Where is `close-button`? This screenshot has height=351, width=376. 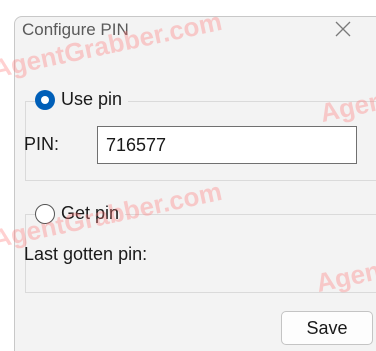
close-button is located at coordinates (343, 29).